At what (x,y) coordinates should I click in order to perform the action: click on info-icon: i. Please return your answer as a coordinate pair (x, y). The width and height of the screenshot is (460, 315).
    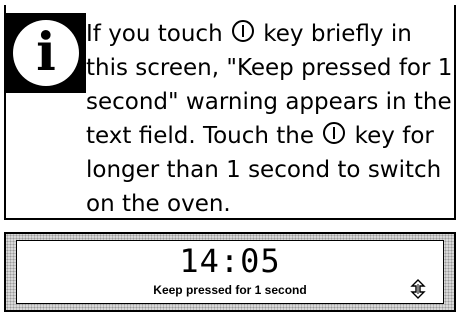
    Looking at the image, I should click on (46, 53).